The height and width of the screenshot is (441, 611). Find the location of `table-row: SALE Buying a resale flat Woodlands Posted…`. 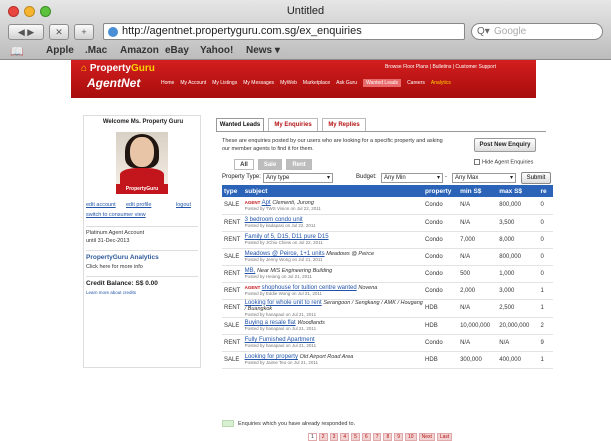

table-row: SALE Buying a resale flat Woodlands Posted… is located at coordinates (387, 326).